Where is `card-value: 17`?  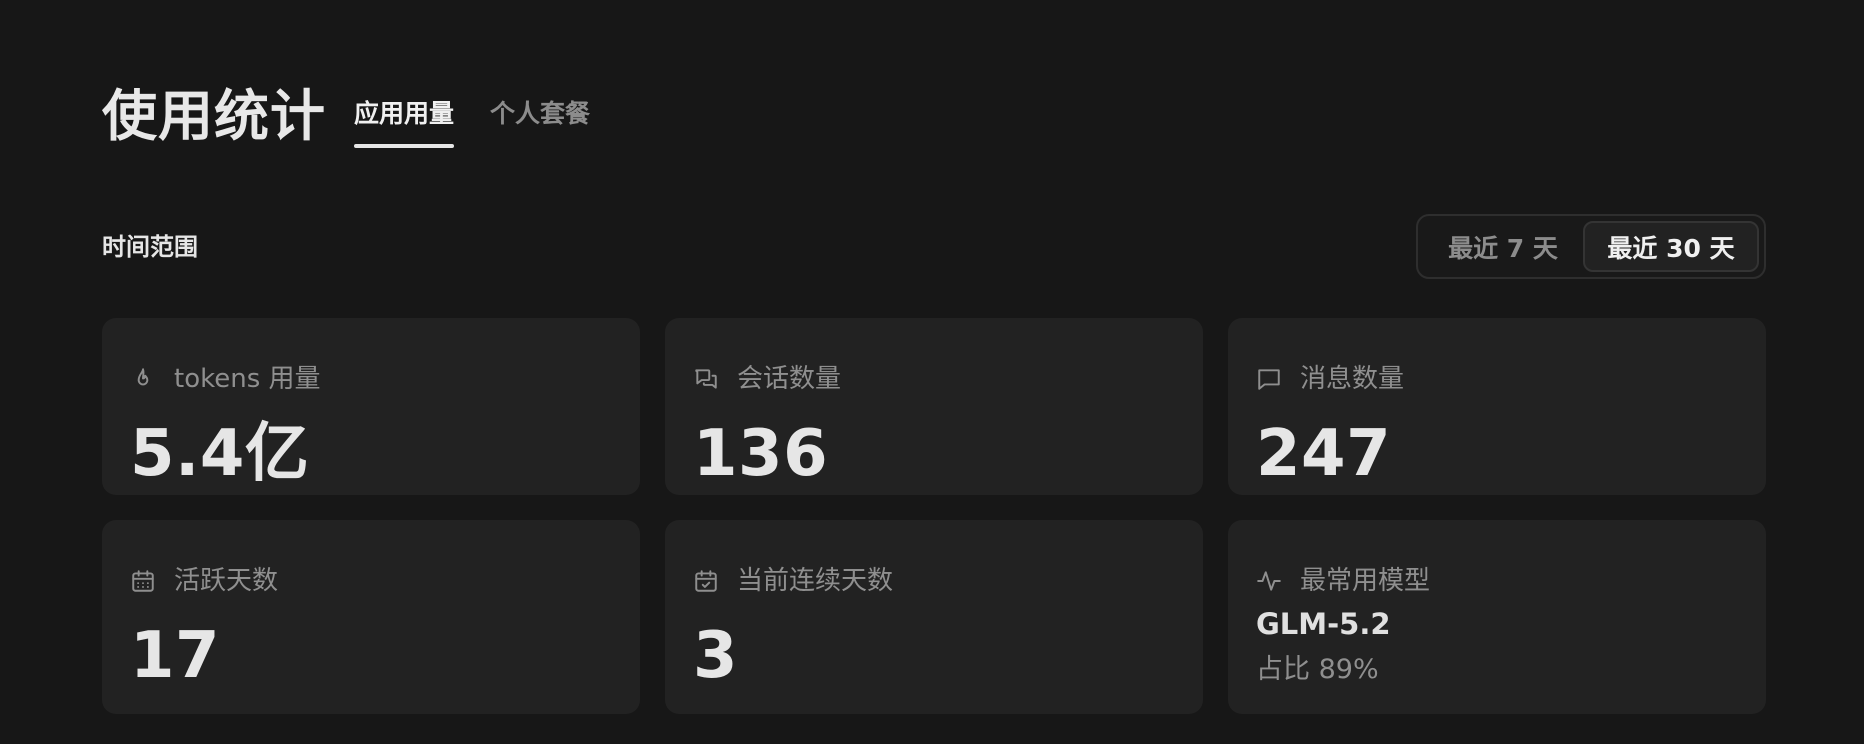
card-value: 17 is located at coordinates (175, 656).